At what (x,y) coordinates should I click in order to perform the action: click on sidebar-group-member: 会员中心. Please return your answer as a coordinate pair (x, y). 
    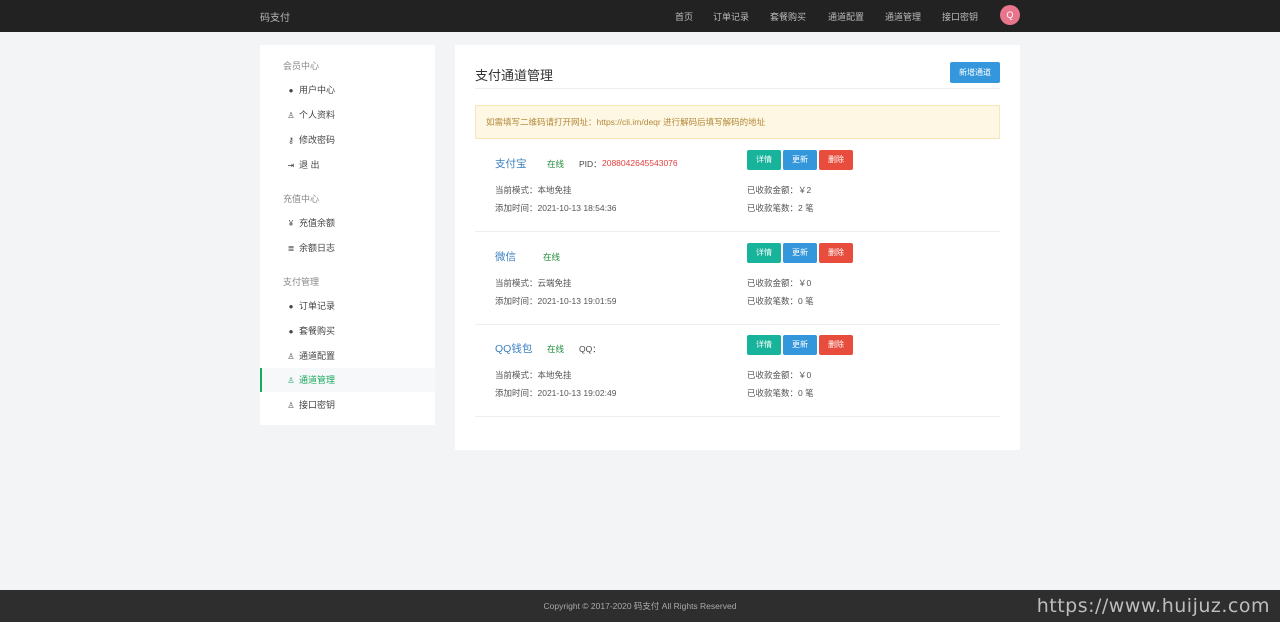
    Looking at the image, I should click on (301, 66).